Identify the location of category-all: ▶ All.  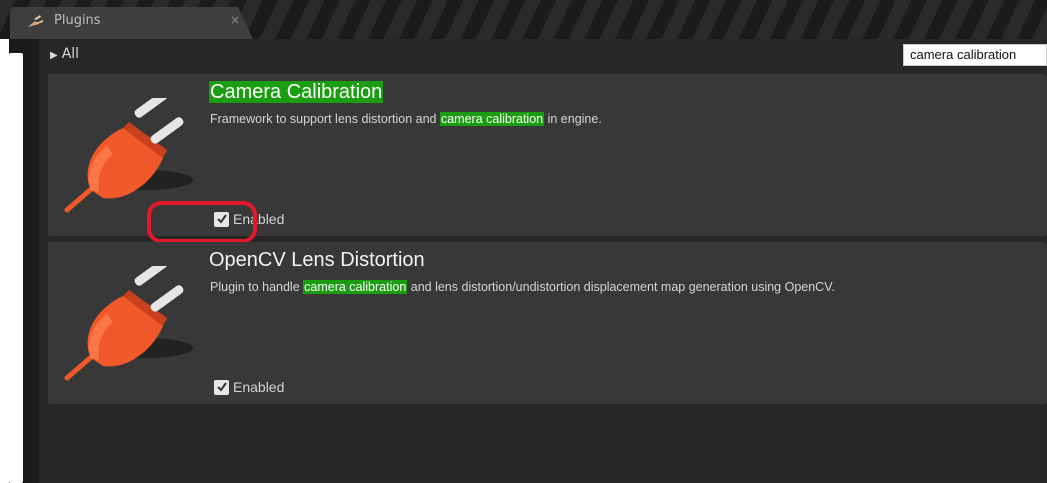
(64, 54).